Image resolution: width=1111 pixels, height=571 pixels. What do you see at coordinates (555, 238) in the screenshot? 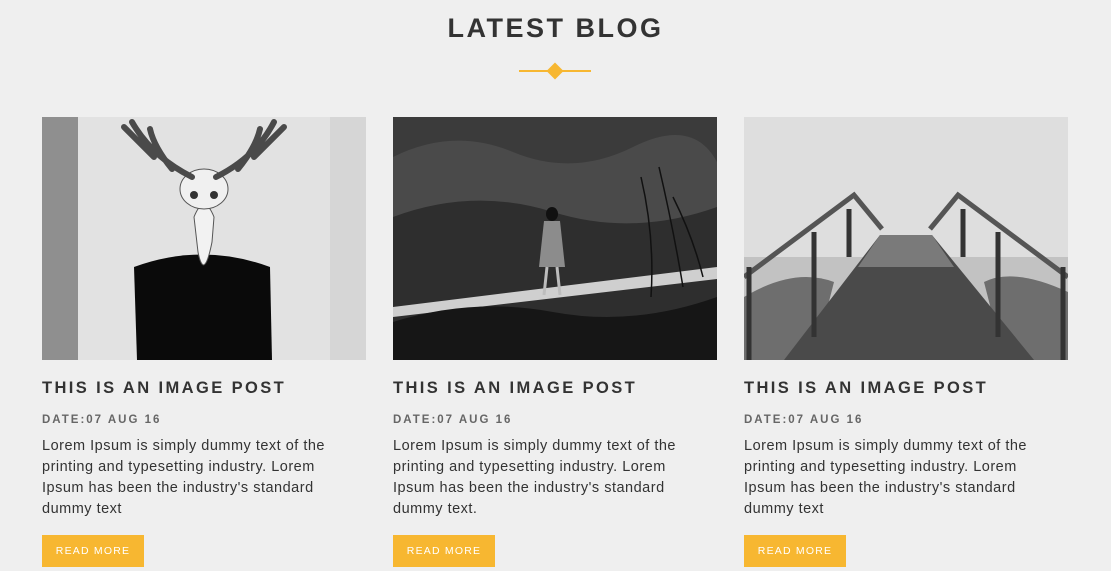
I see `post-image-mountain-path` at bounding box center [555, 238].